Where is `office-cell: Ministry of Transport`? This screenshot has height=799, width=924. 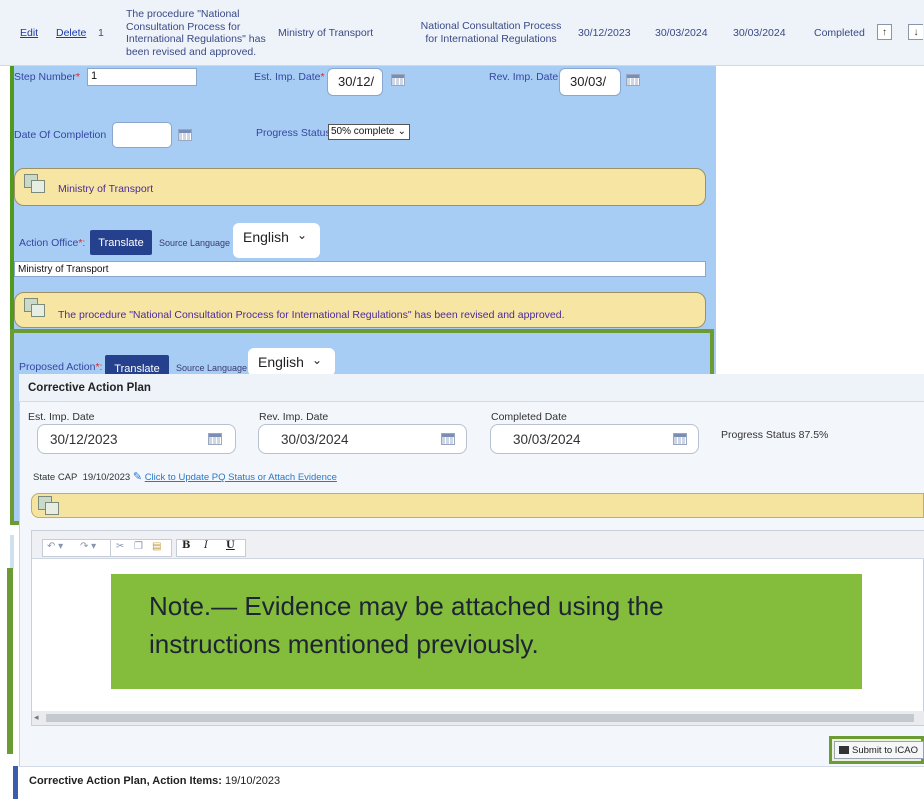
office-cell: Ministry of Transport is located at coordinates (326, 33).